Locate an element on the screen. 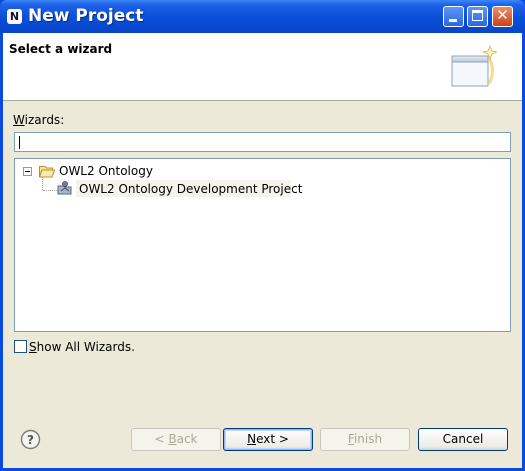 The height and width of the screenshot is (471, 525). finish-text: inish is located at coordinates (368, 439).